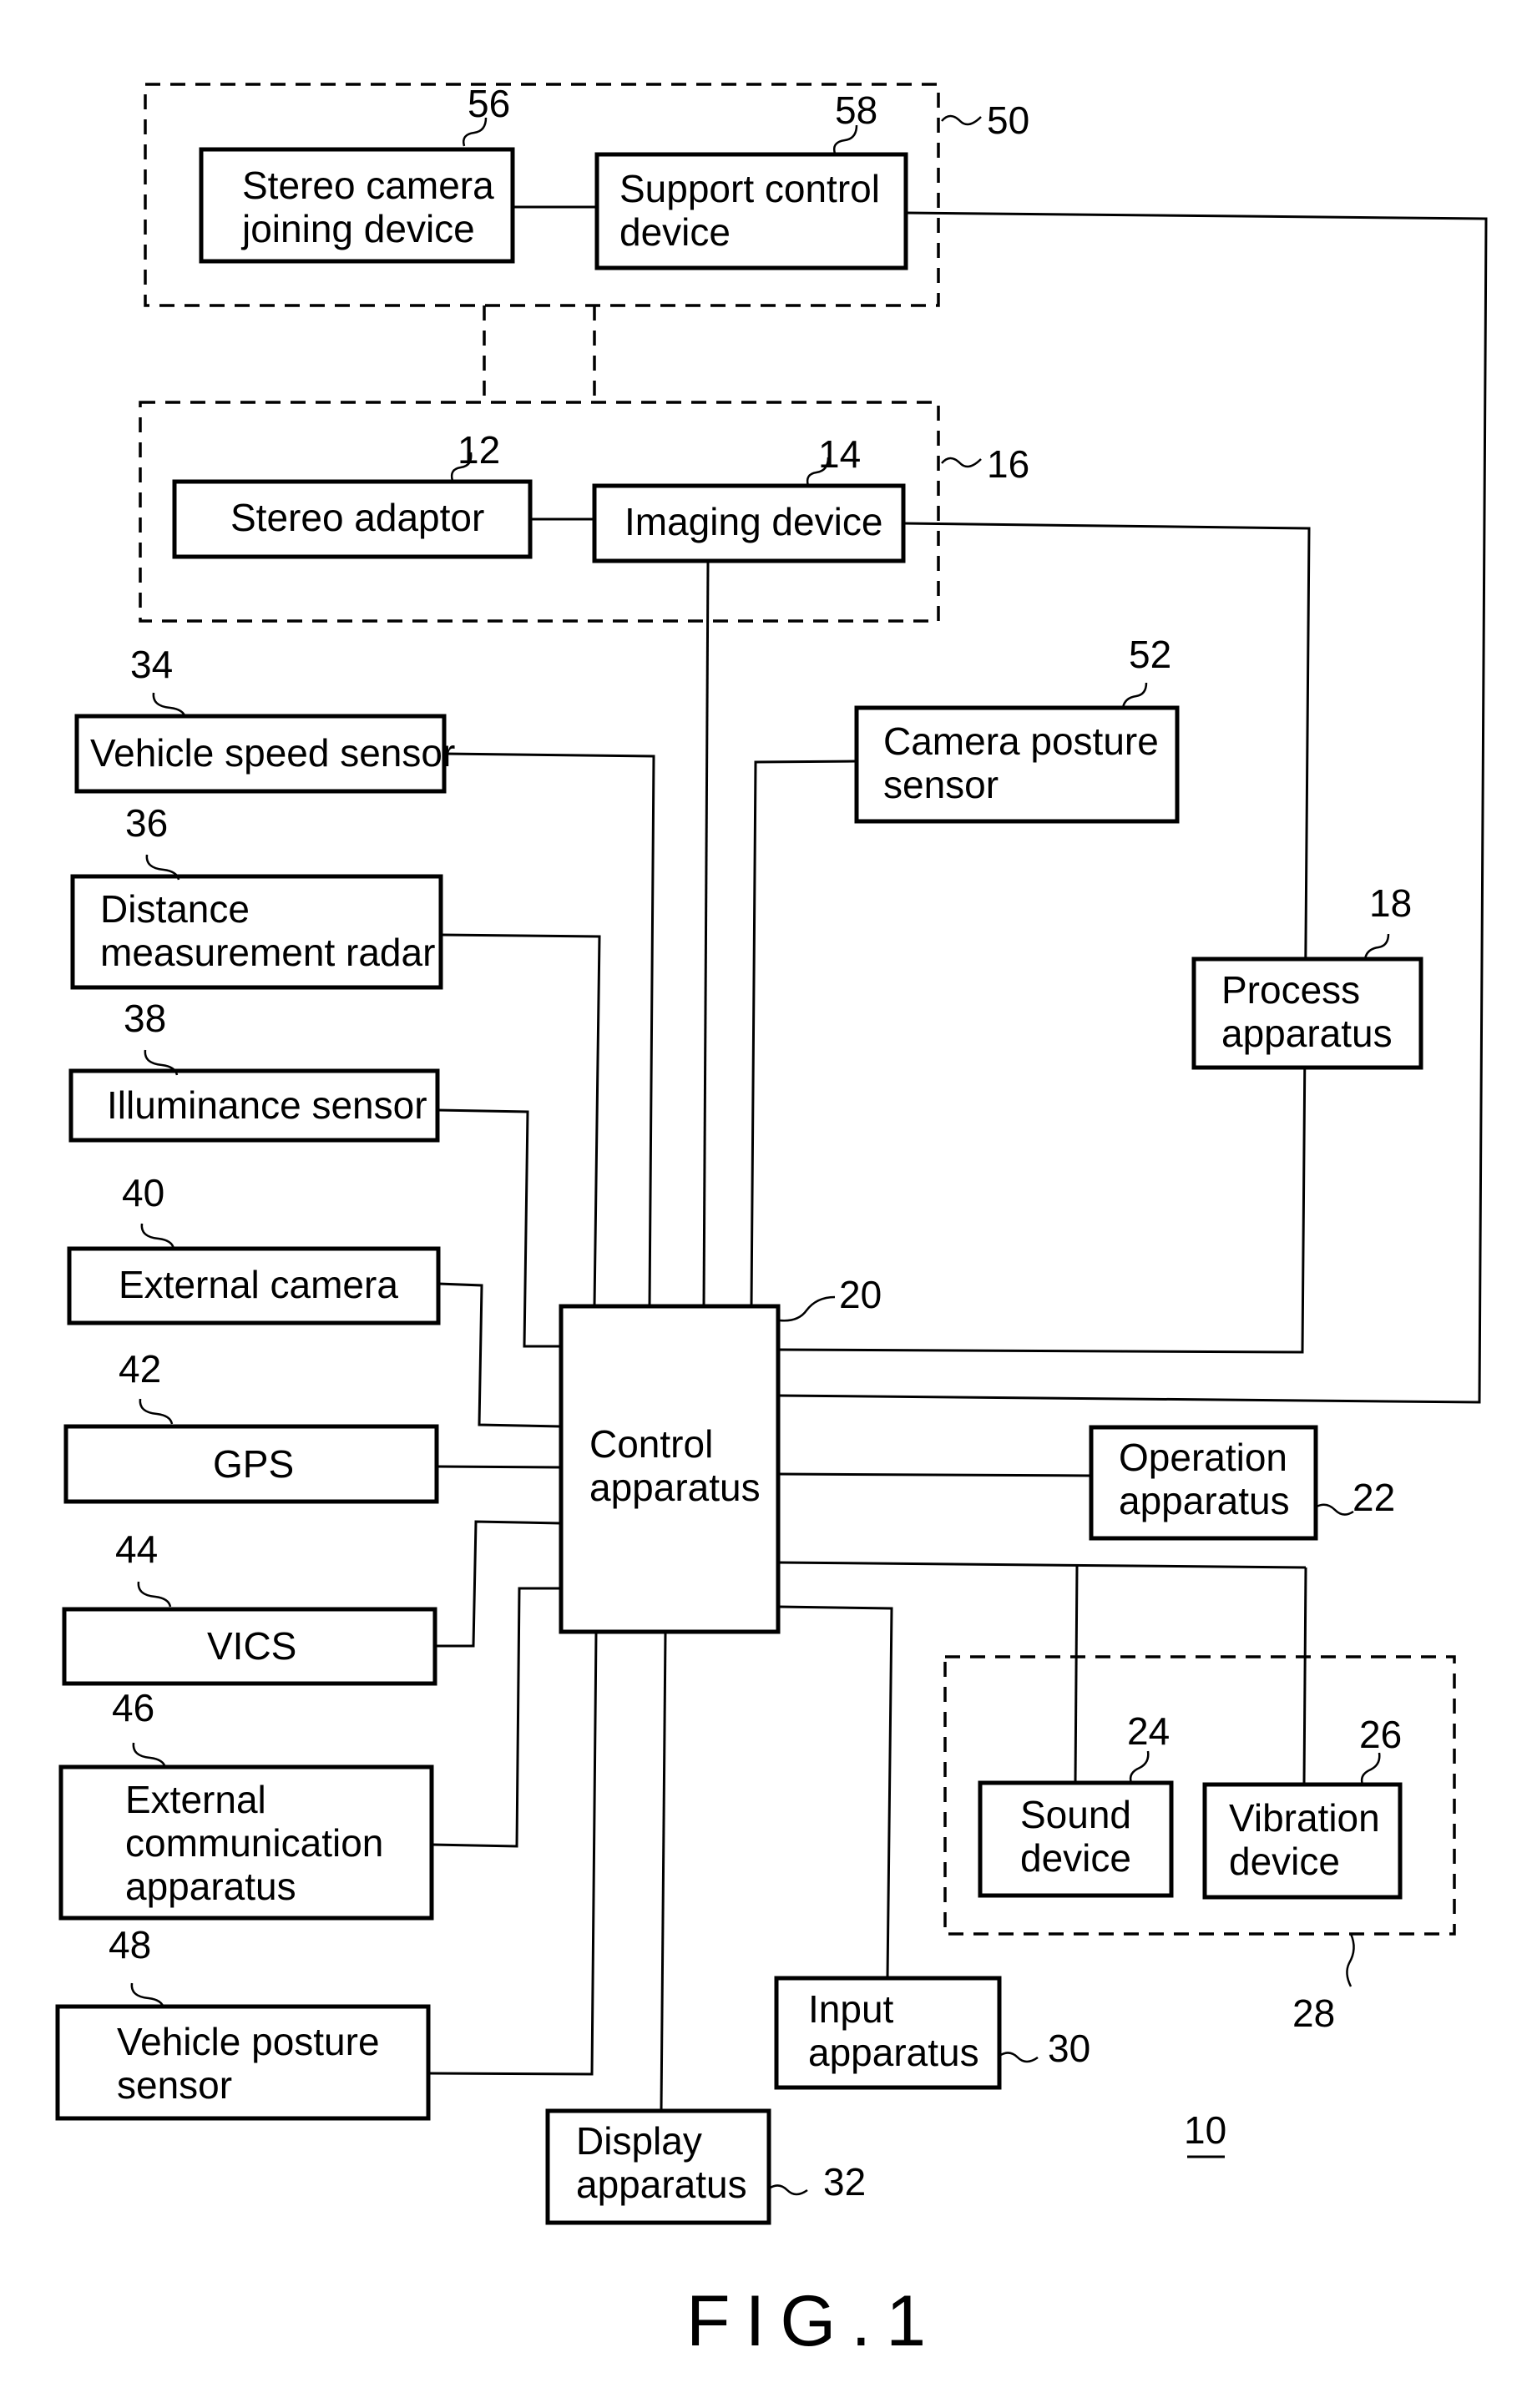  What do you see at coordinates (357, 517) in the screenshot?
I see `stereo-adaptor-label-line: Stereo adaptor` at bounding box center [357, 517].